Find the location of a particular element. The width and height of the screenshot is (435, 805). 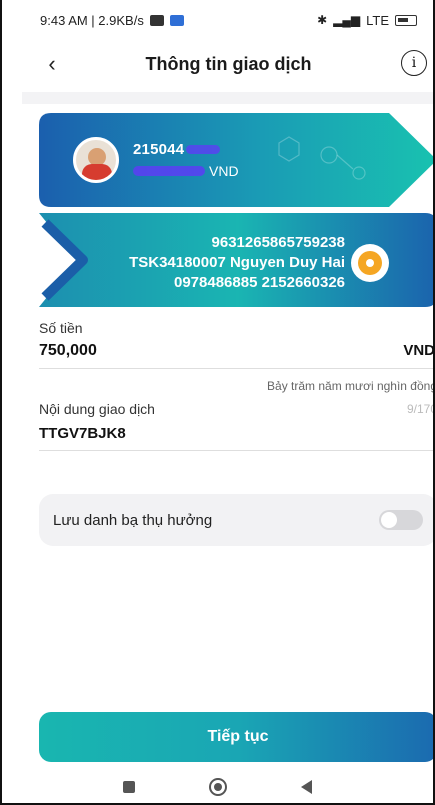

save-contact-toggle is located at coordinates (401, 520).